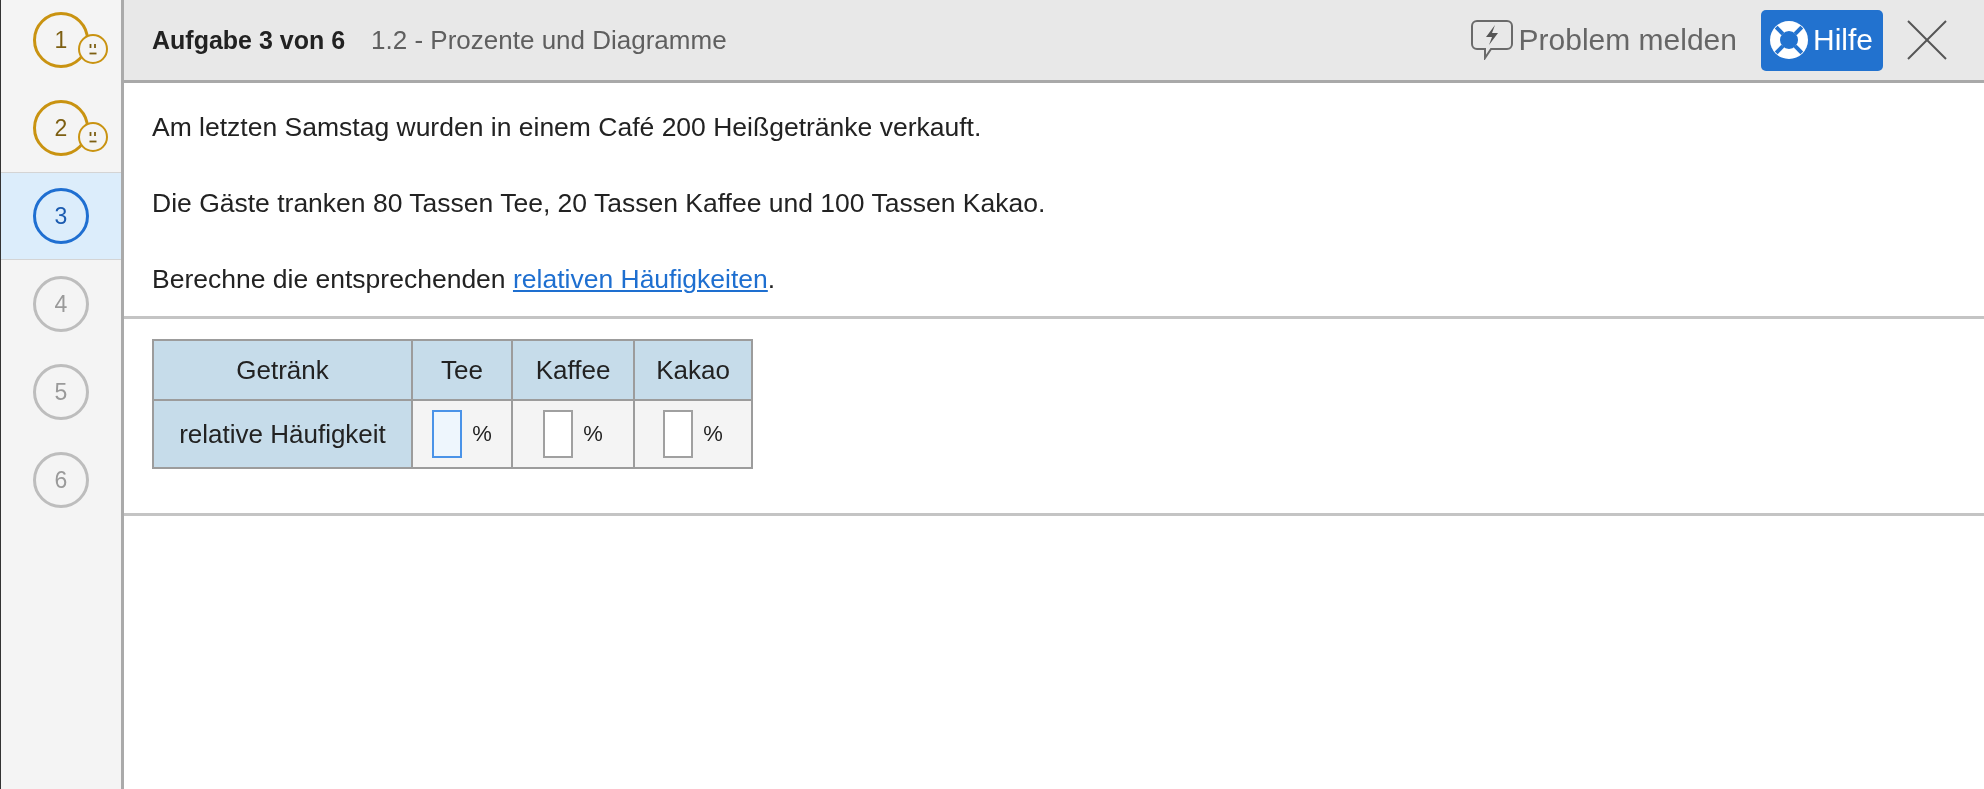 The image size is (1984, 789). Describe the element at coordinates (61, 392) in the screenshot. I see `task-number: 5` at that location.